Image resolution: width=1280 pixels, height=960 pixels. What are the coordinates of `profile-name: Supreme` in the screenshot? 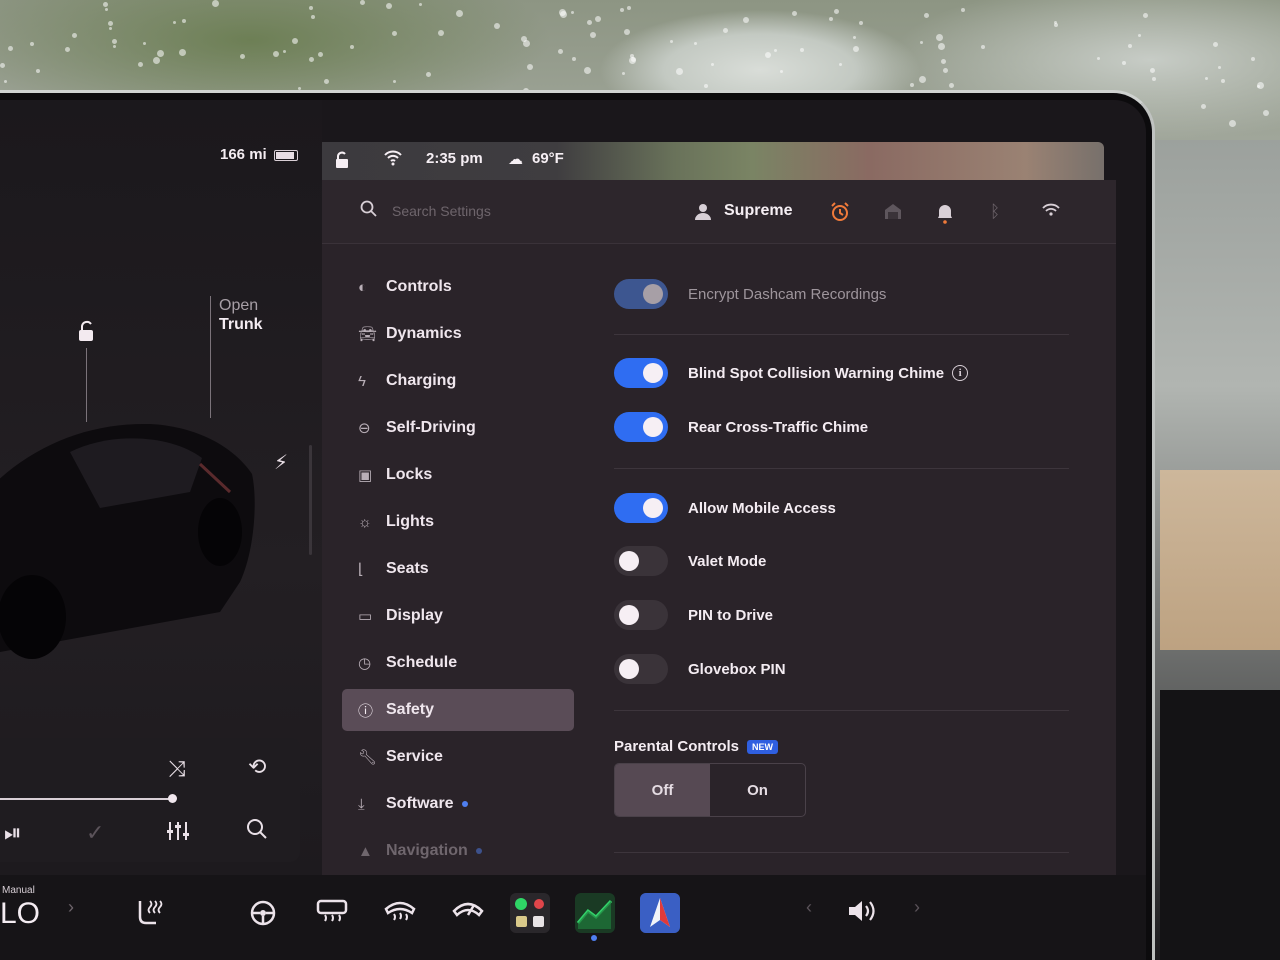 It's located at (758, 211).